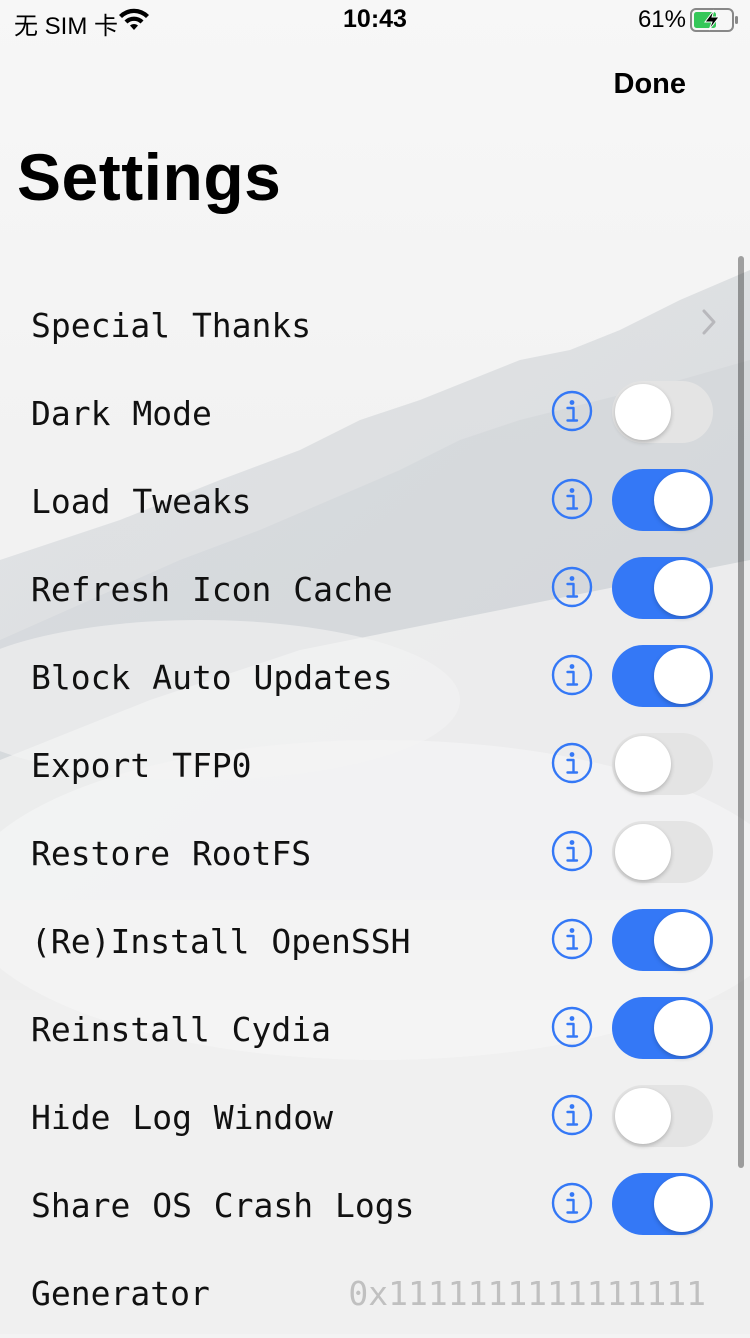 This screenshot has width=750, height=1338. I want to click on generator-value-field: 0x1111111111111111, so click(527, 1293).